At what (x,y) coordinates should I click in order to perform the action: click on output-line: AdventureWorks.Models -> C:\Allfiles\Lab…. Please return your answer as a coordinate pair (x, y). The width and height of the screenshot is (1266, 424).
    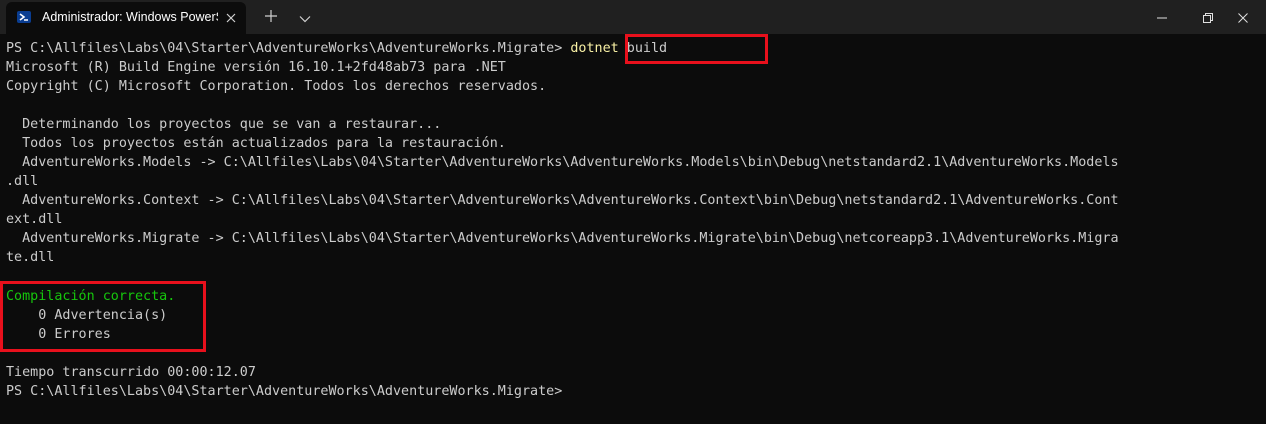
    Looking at the image, I should click on (562, 162).